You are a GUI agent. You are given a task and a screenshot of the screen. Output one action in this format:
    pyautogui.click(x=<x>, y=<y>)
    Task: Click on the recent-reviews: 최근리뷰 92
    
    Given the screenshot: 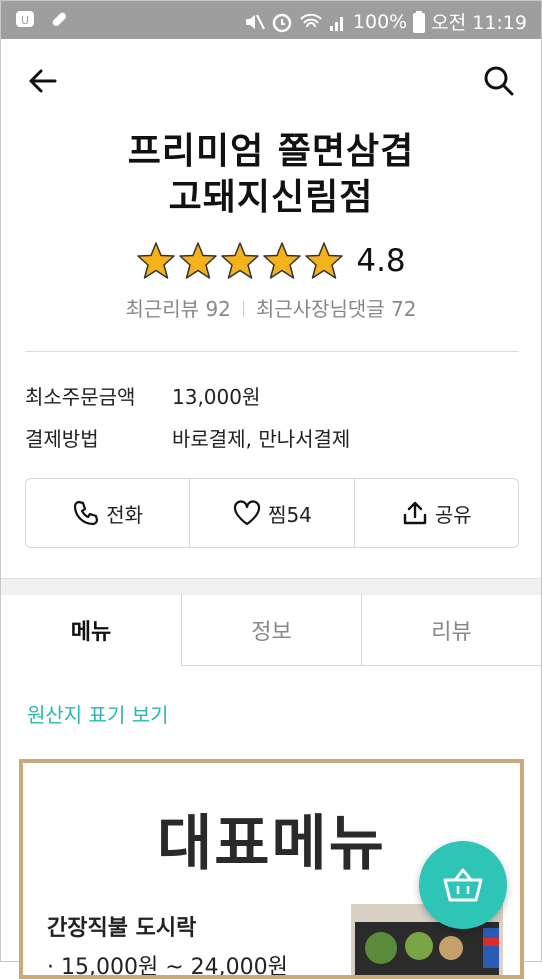 What is the action you would take?
    pyautogui.click(x=177, y=309)
    